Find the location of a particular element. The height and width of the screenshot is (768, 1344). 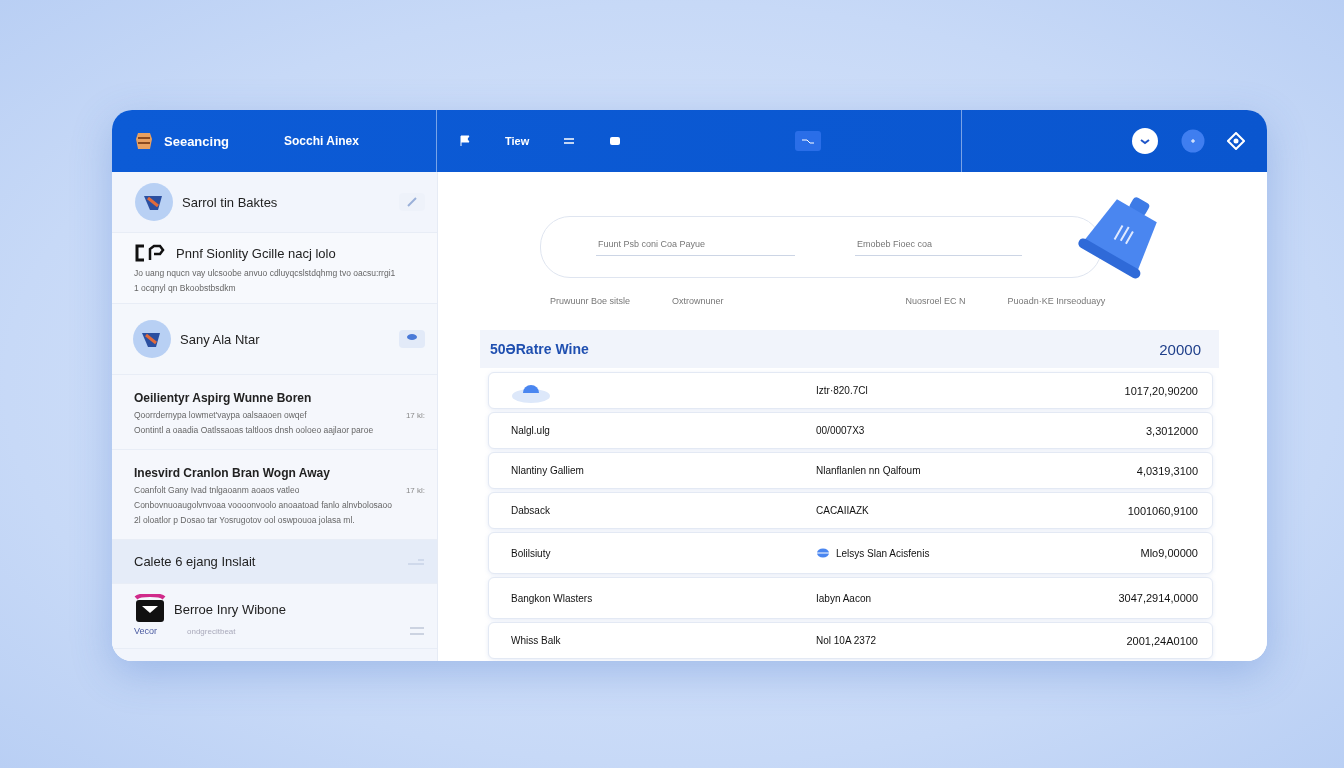

table-cell: Mlo9,00000 is located at coordinates (1169, 553).